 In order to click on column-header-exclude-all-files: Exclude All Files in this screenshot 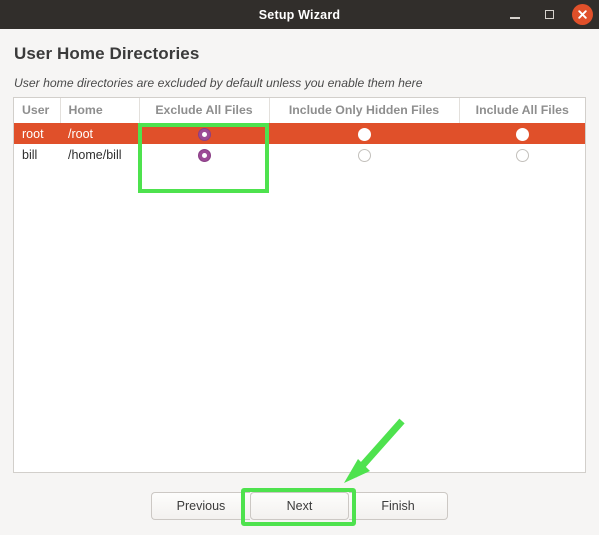, I will do `click(204, 110)`.